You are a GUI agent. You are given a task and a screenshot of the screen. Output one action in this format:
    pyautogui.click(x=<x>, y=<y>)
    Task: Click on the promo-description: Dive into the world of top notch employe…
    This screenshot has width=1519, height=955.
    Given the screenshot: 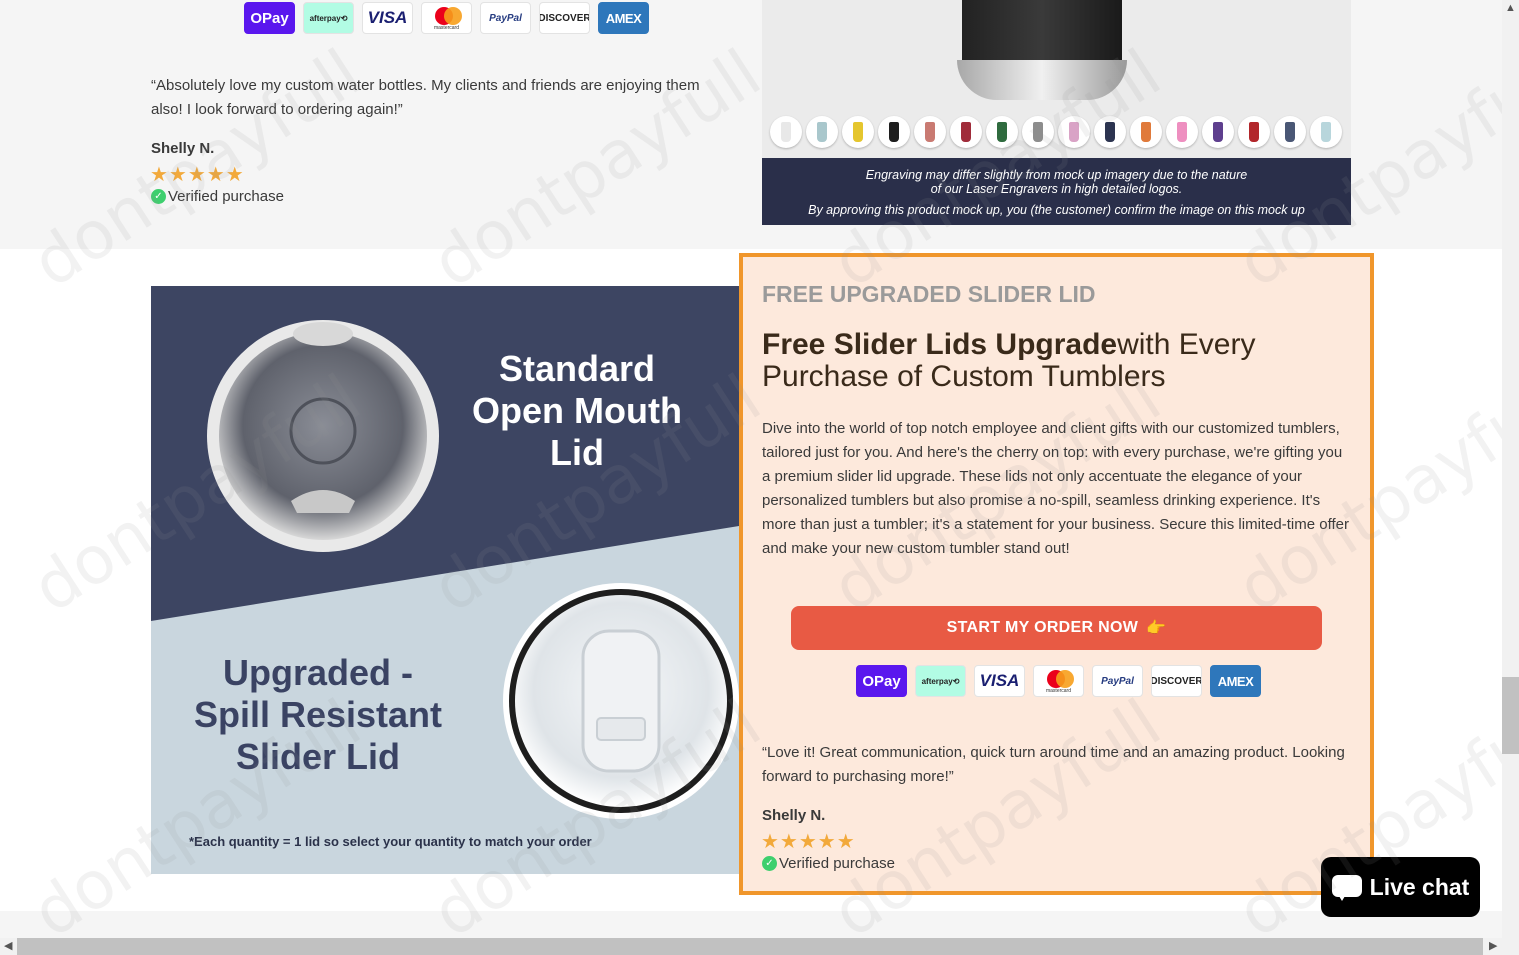 What is the action you would take?
    pyautogui.click(x=1055, y=488)
    